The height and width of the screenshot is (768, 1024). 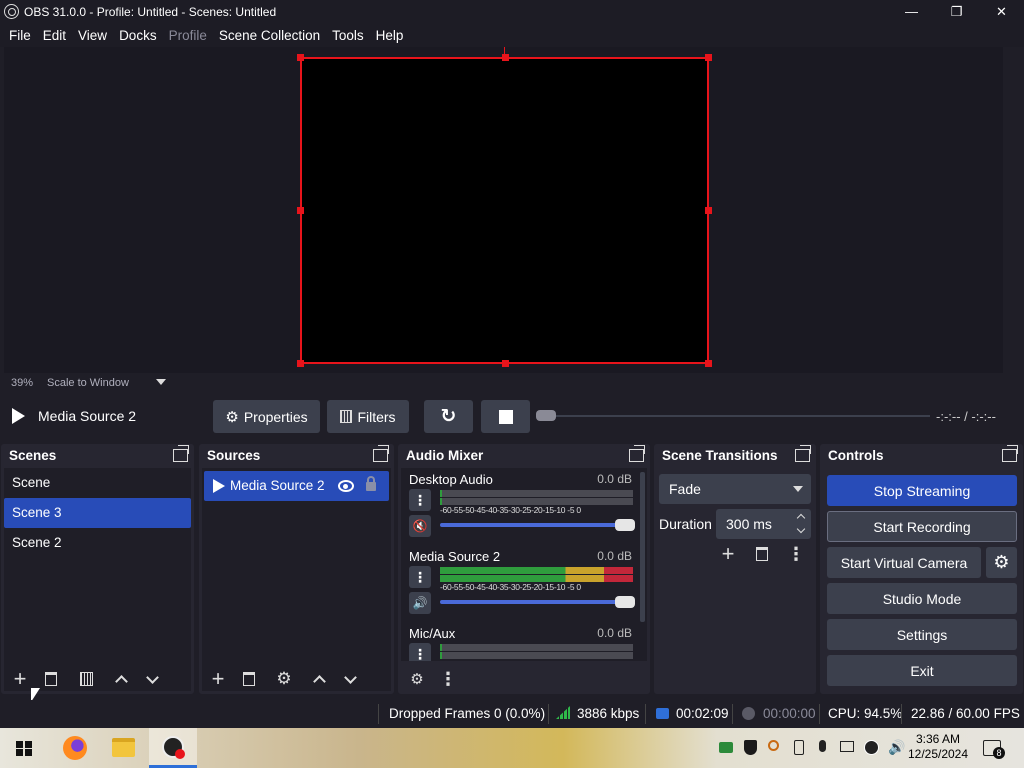 What do you see at coordinates (504, 52) in the screenshot?
I see `rotation-handle` at bounding box center [504, 52].